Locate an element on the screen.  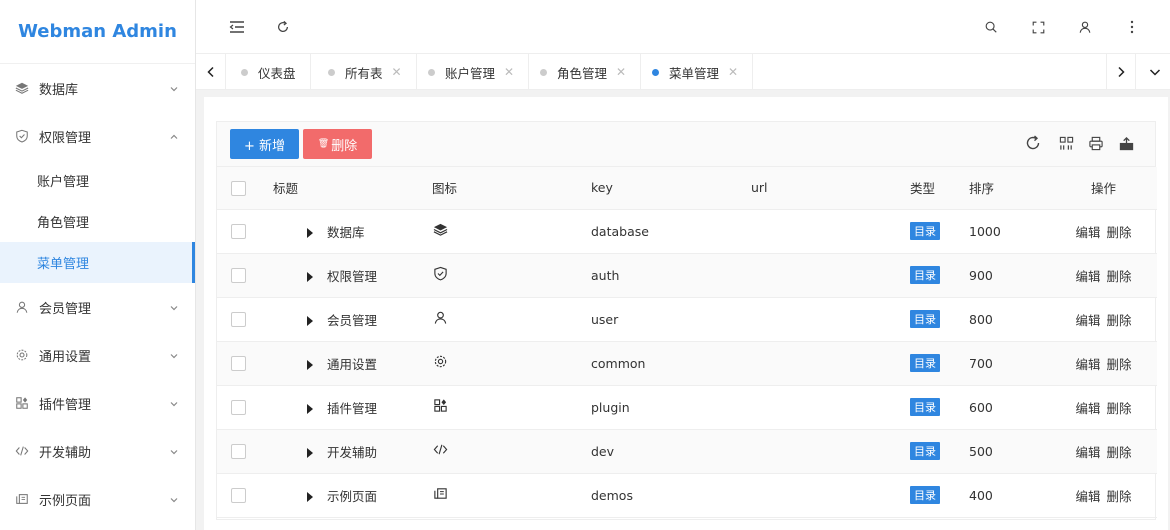
table-row: 通用设置 common 目录 700 编辑 删除 is located at coordinates (687, 363).